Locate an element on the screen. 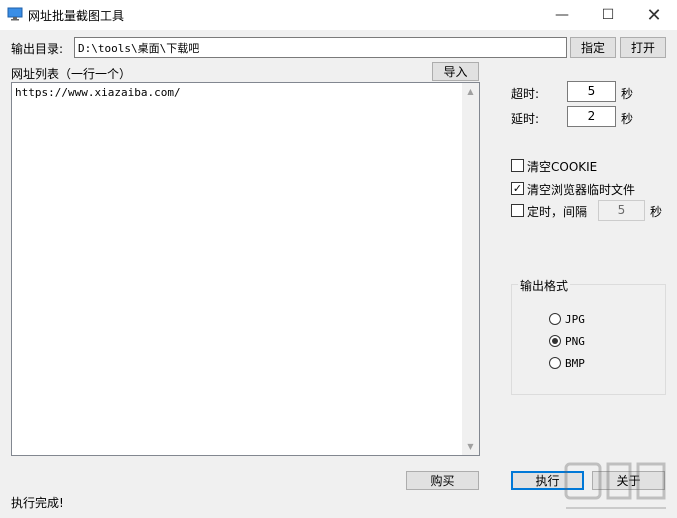 This screenshot has height=518, width=677. delay-label: 延时: is located at coordinates (525, 119).